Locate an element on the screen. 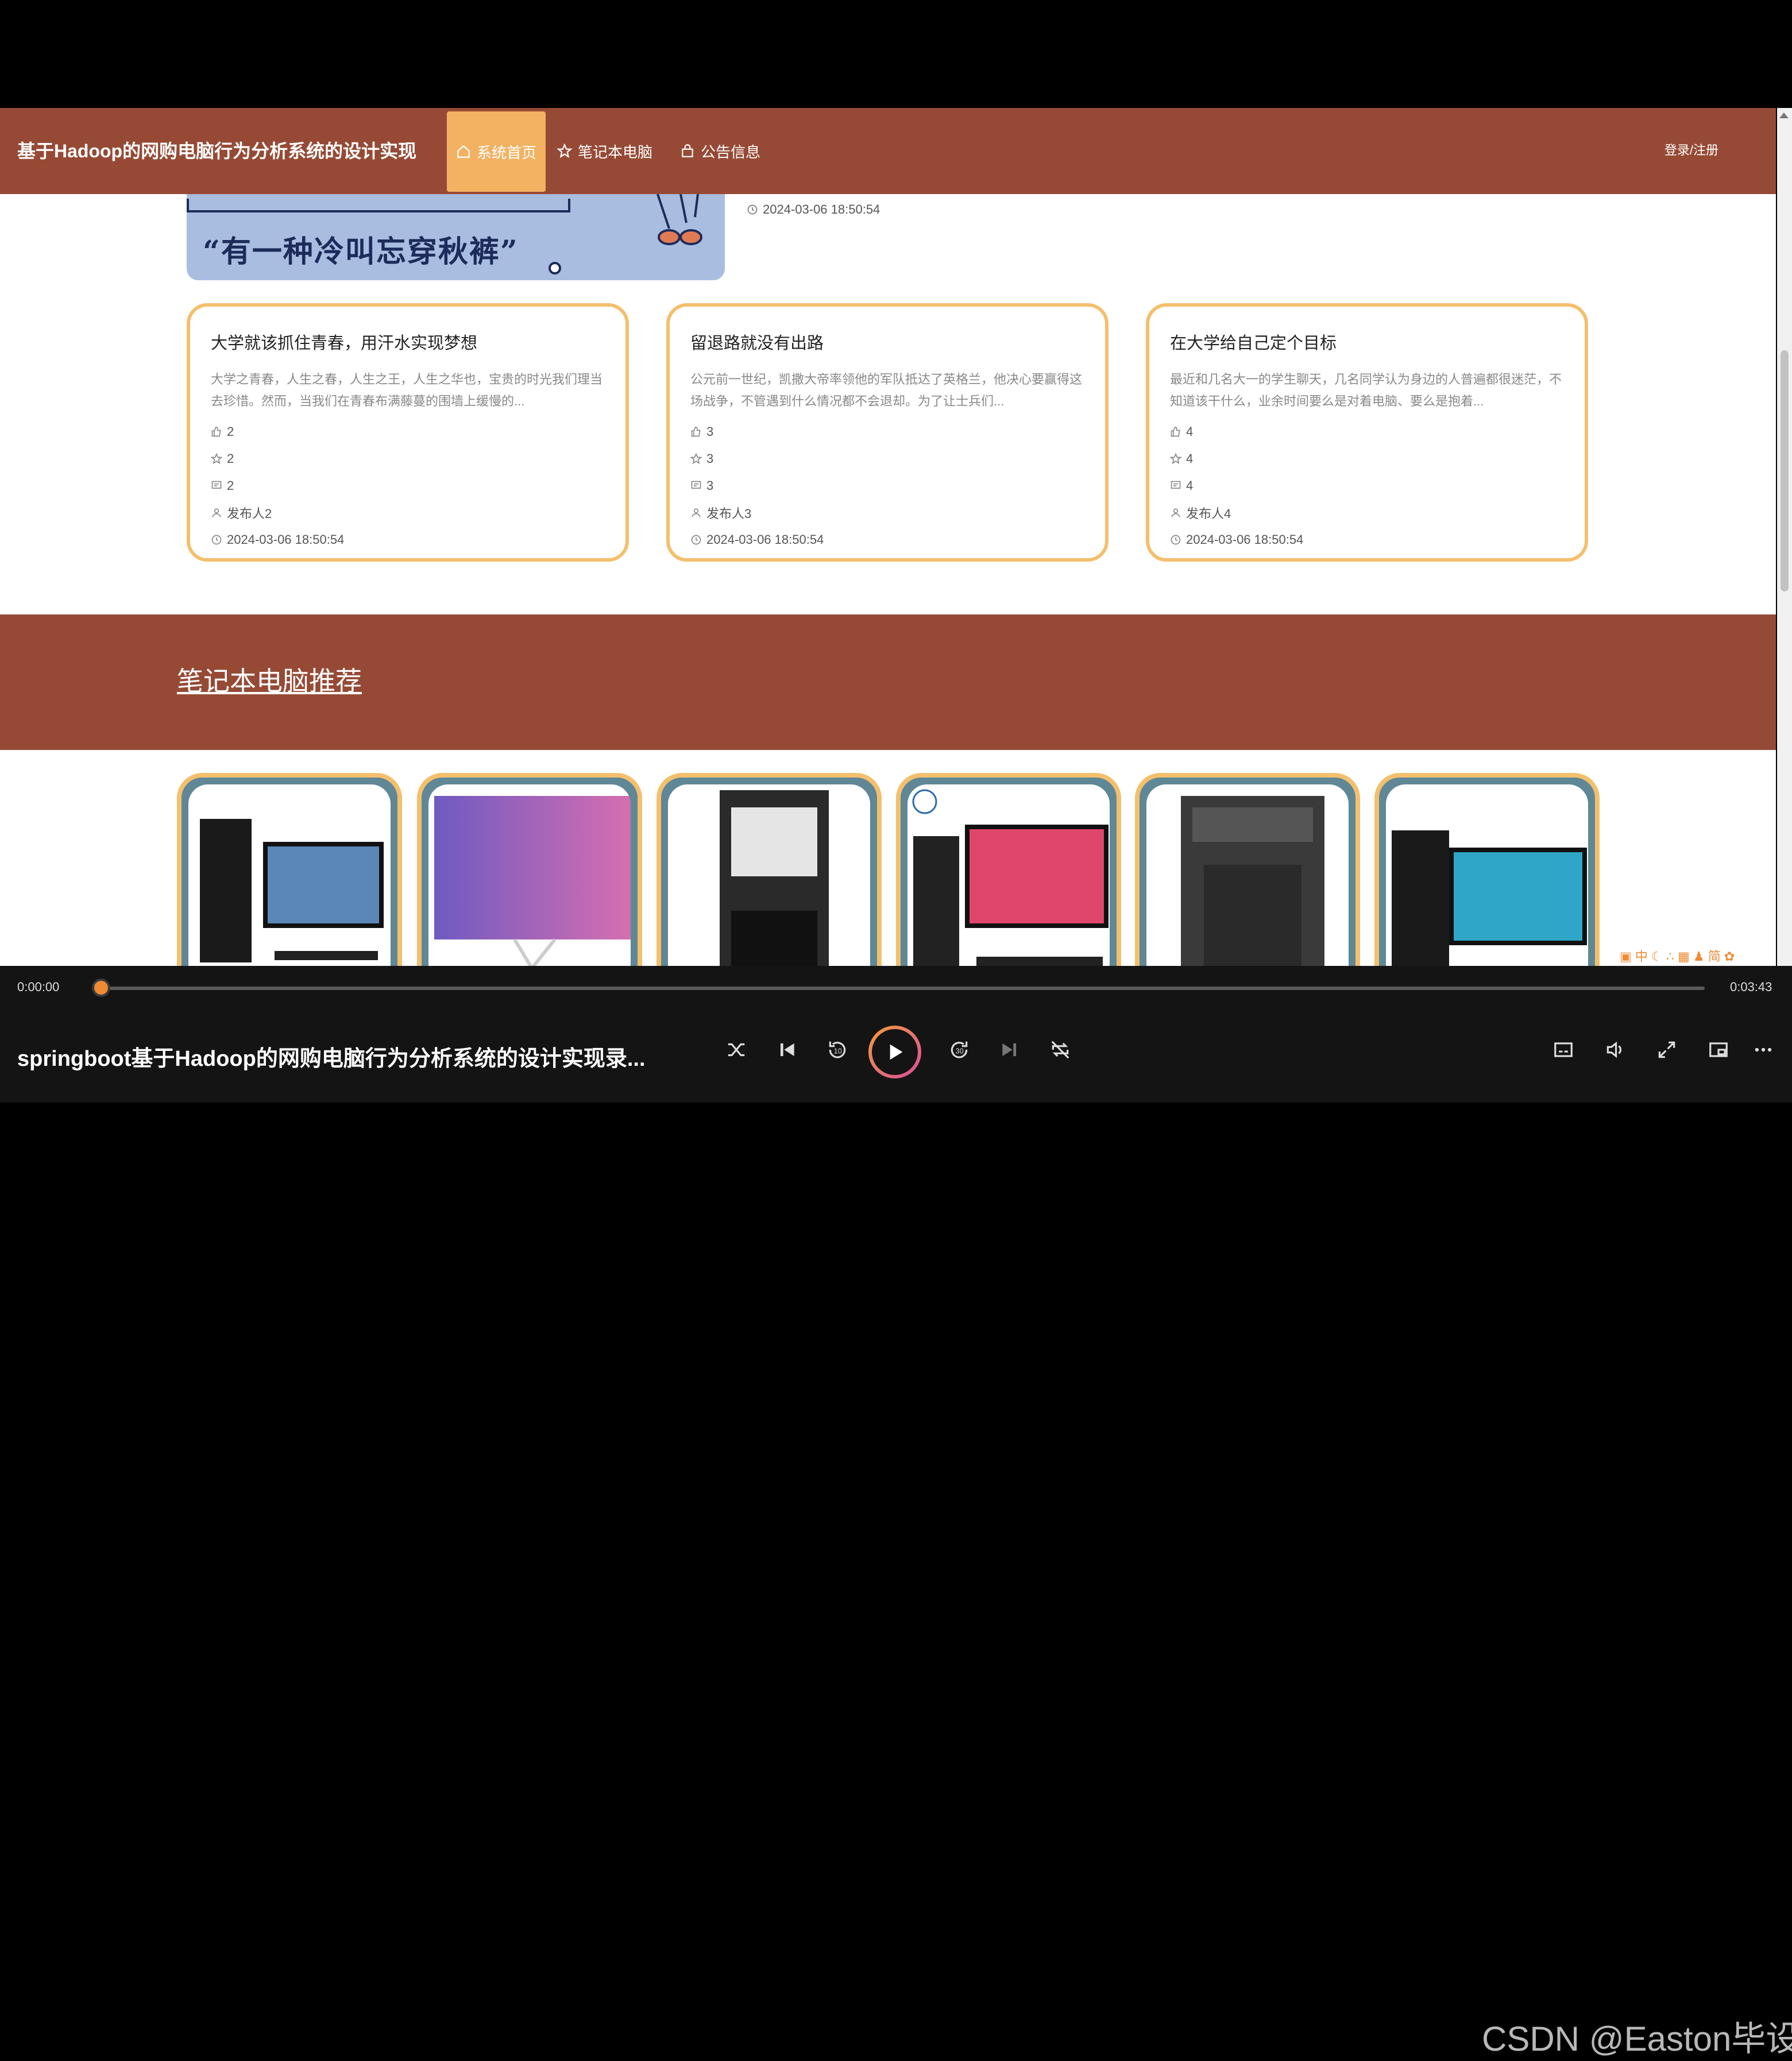 The image size is (1792, 2061). like-count-value: 2 is located at coordinates (230, 431).